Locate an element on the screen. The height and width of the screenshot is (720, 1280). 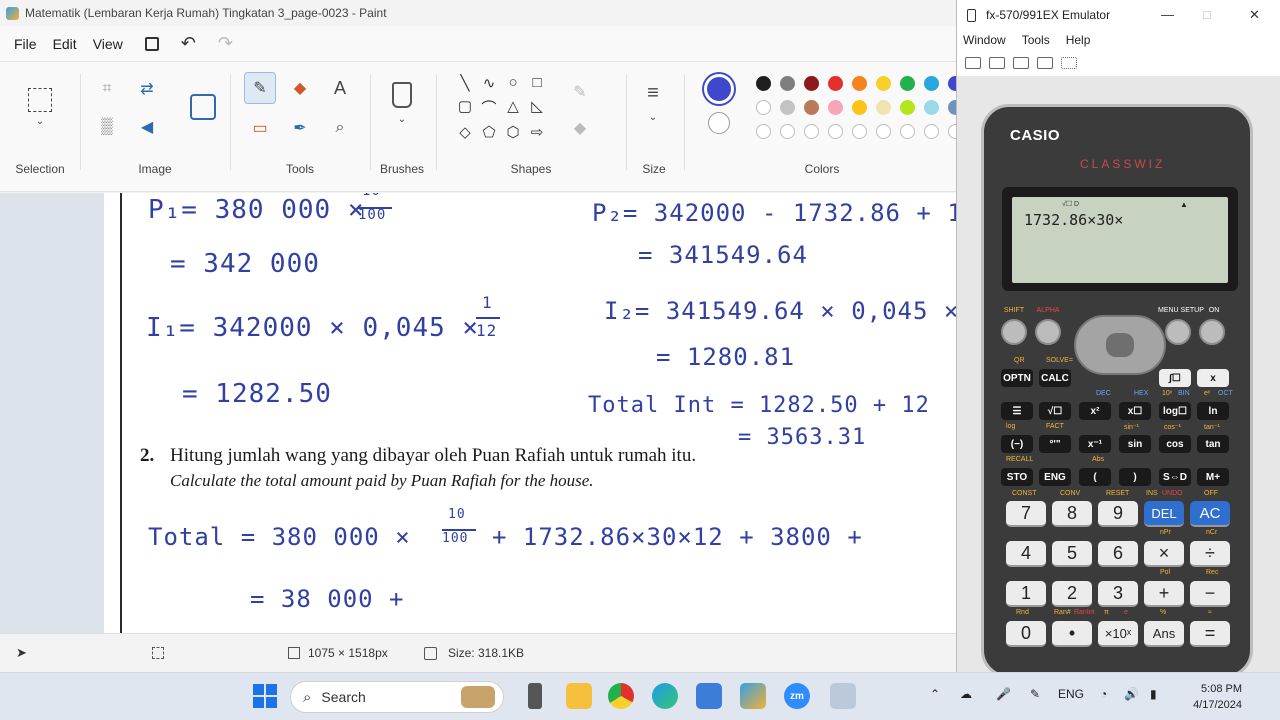
function-key: S⇔D is located at coordinates (1175, 477).